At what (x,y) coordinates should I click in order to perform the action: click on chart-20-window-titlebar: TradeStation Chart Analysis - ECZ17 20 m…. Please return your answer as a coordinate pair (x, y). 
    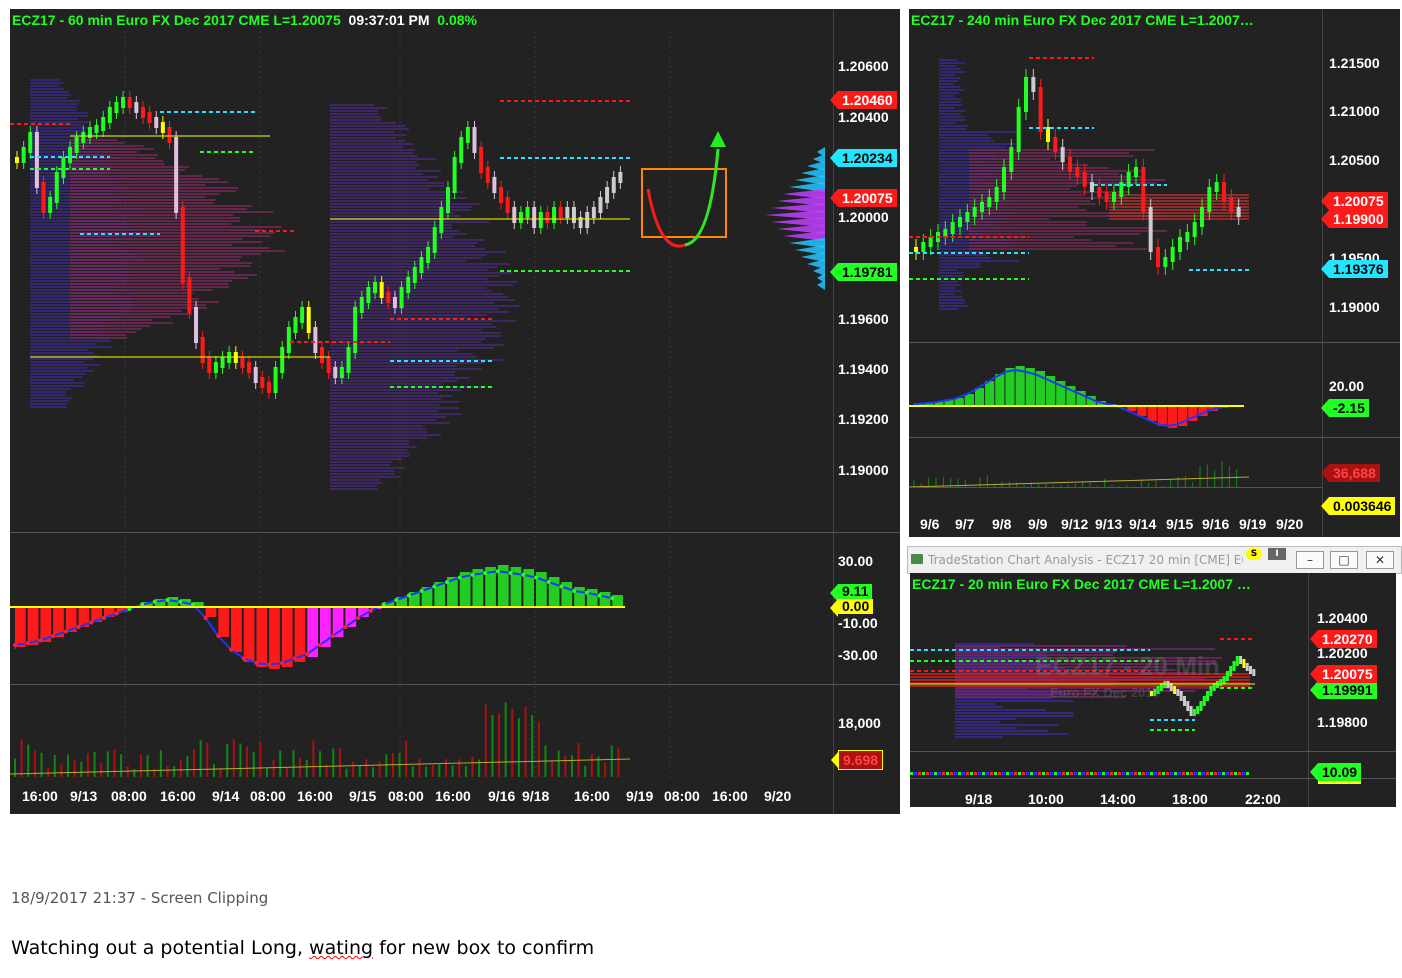
    Looking at the image, I should click on (1154, 560).